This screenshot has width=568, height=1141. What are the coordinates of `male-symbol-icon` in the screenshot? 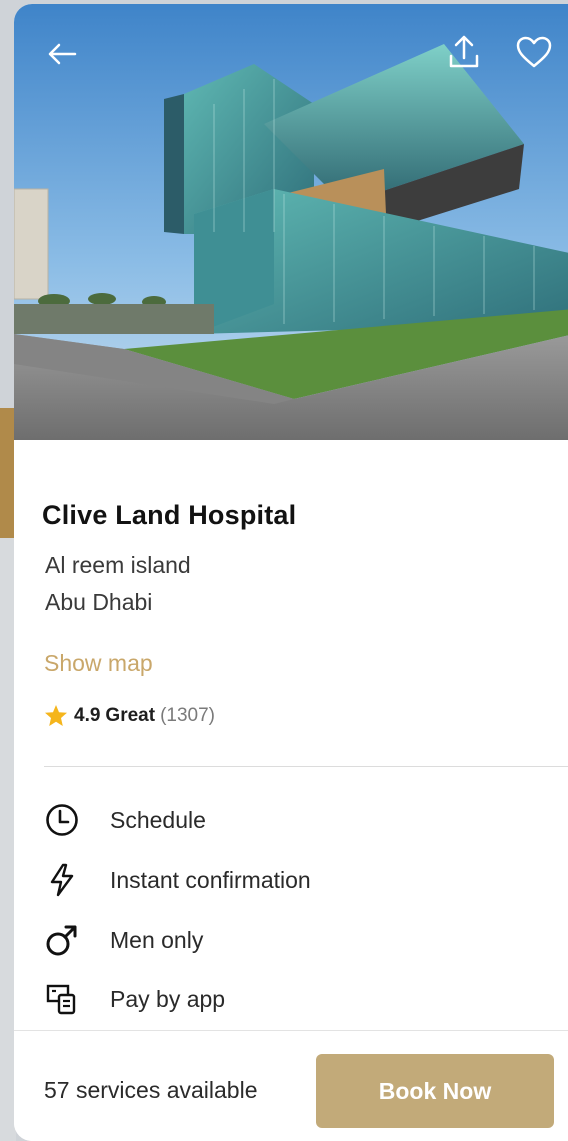 It's located at (62, 940).